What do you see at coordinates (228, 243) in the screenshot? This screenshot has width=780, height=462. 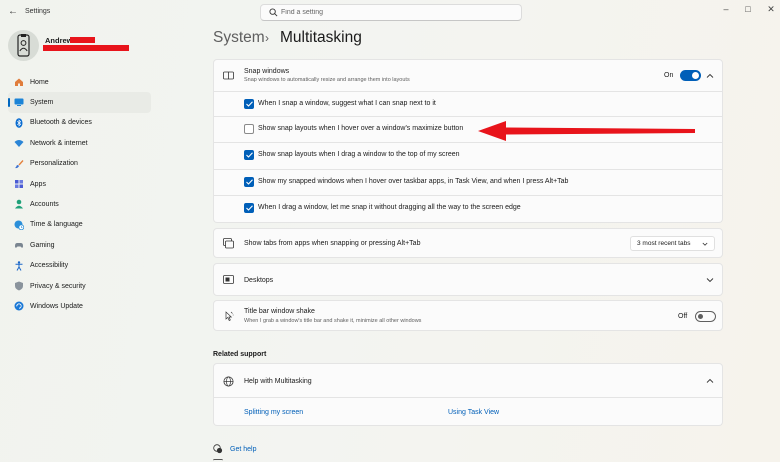 I see `tabs-icon` at bounding box center [228, 243].